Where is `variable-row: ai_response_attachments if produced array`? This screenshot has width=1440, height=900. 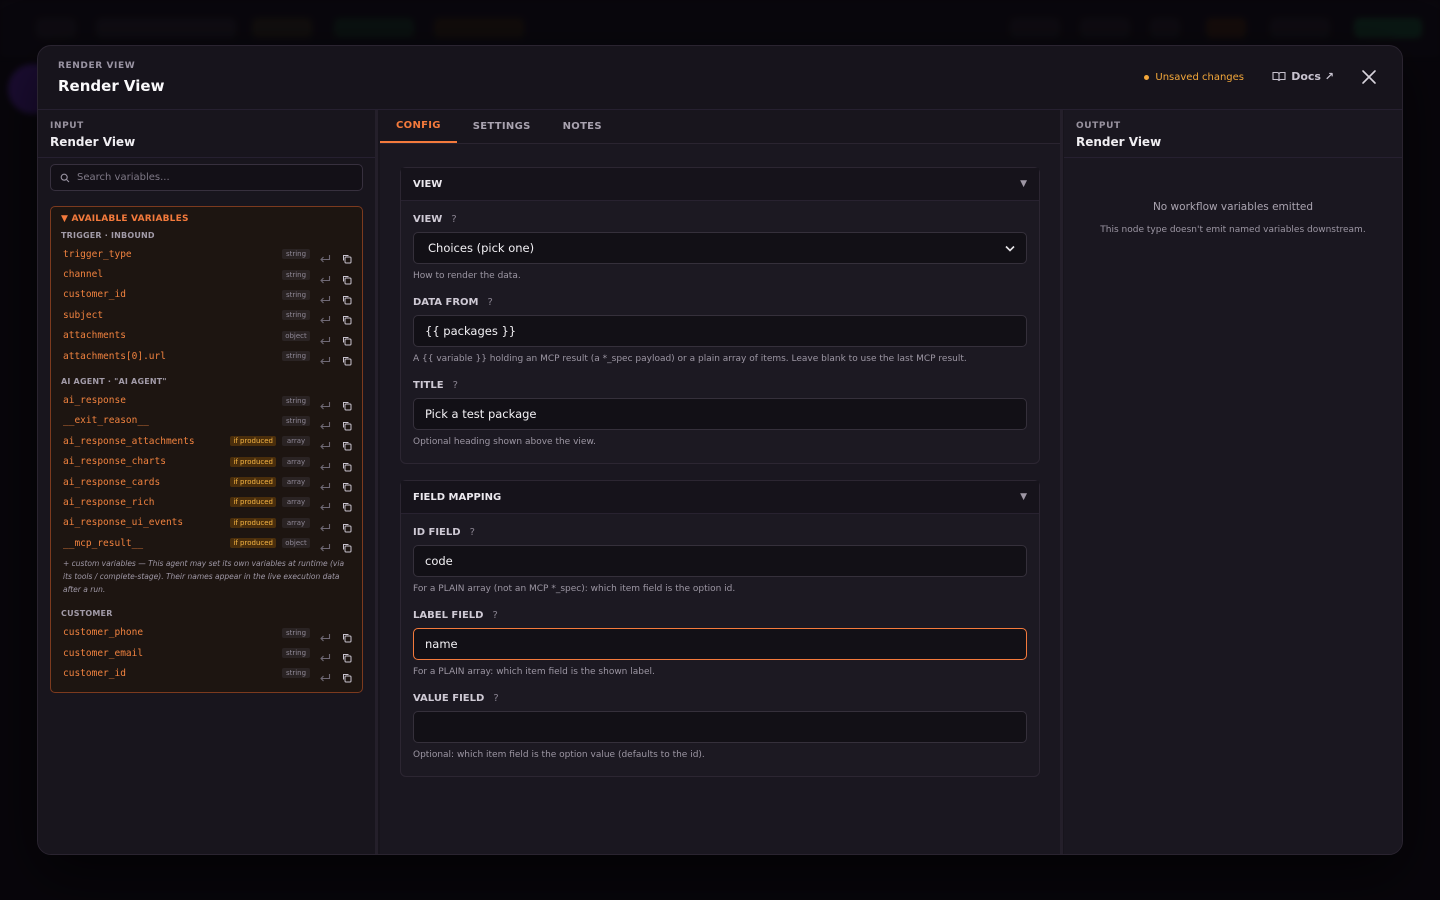 variable-row: ai_response_attachments if produced array is located at coordinates (206, 441).